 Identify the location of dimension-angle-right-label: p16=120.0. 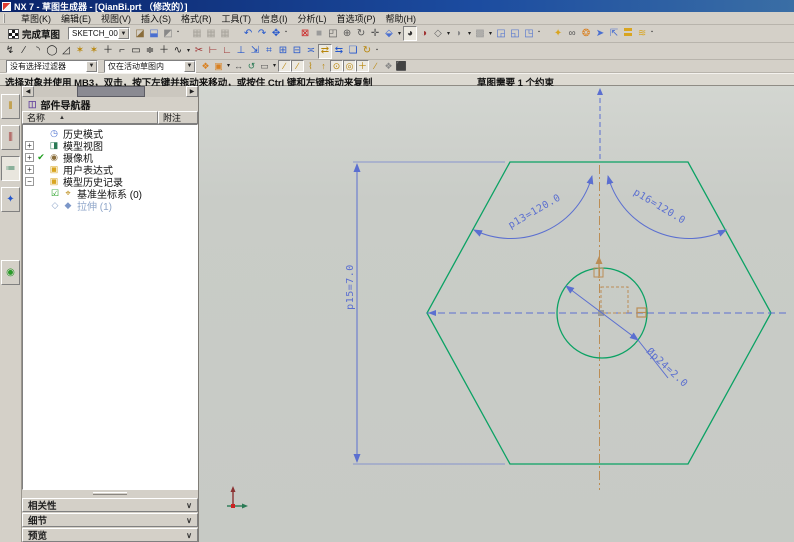
(659, 207).